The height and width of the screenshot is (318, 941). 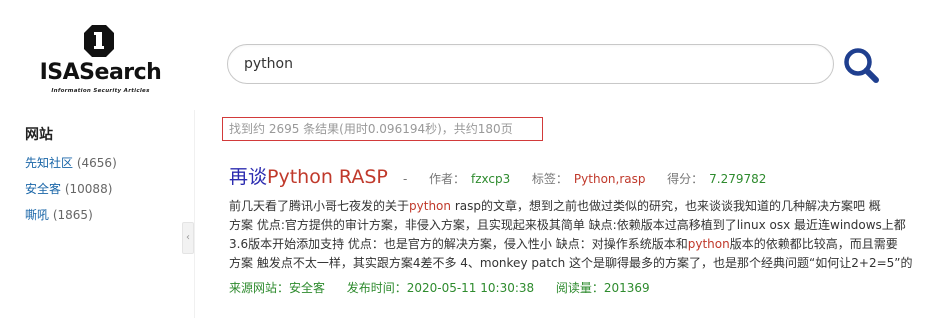 I want to click on result-title-prefix: 再谈, so click(x=248, y=177).